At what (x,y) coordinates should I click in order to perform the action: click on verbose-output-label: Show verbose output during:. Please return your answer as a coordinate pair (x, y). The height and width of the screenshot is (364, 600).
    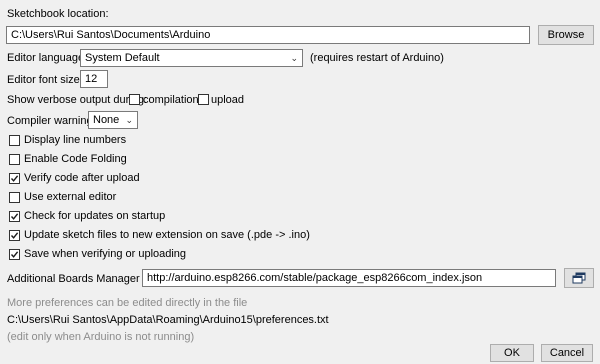
    Looking at the image, I should click on (77, 100).